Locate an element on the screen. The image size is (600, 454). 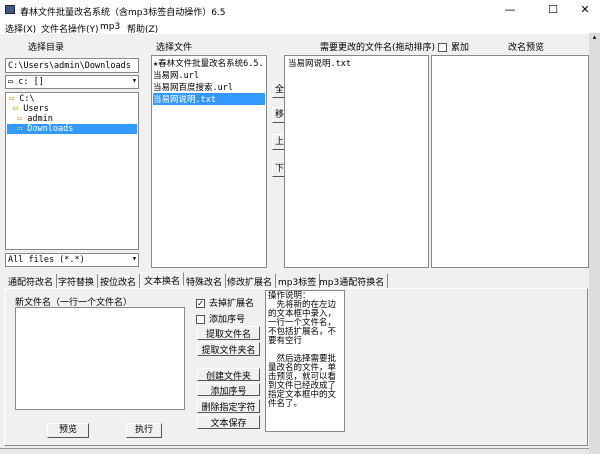
tree-item: ▭ Users is located at coordinates (72, 109).